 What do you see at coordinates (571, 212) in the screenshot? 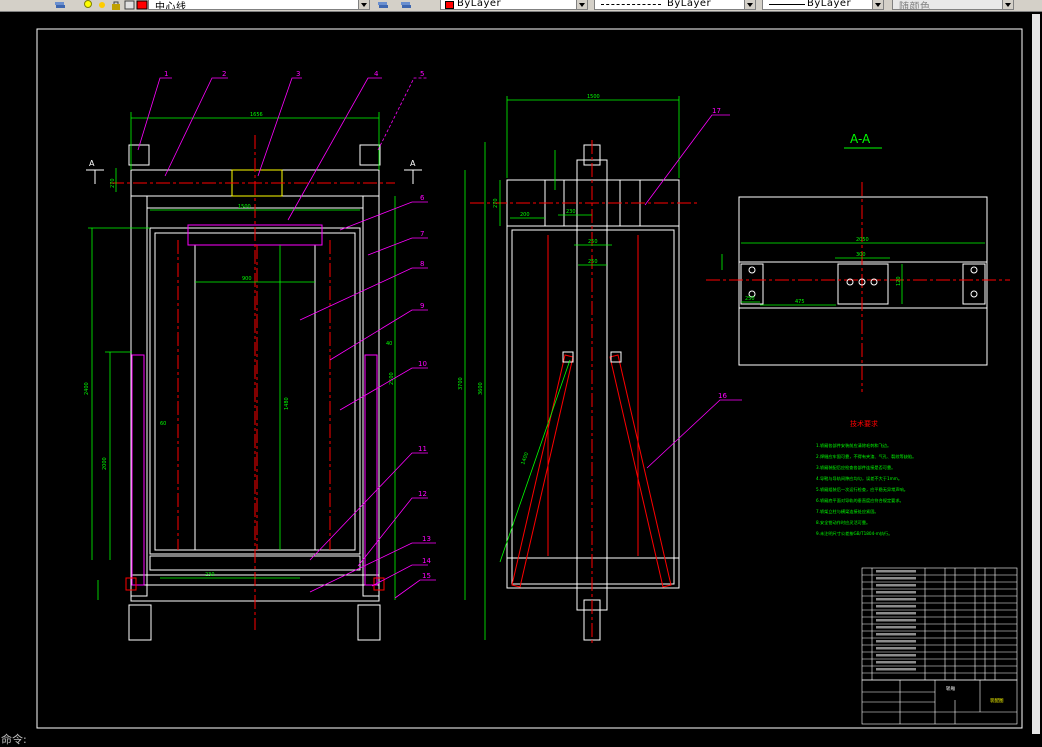
I see `dim-gap2: 230` at bounding box center [571, 212].